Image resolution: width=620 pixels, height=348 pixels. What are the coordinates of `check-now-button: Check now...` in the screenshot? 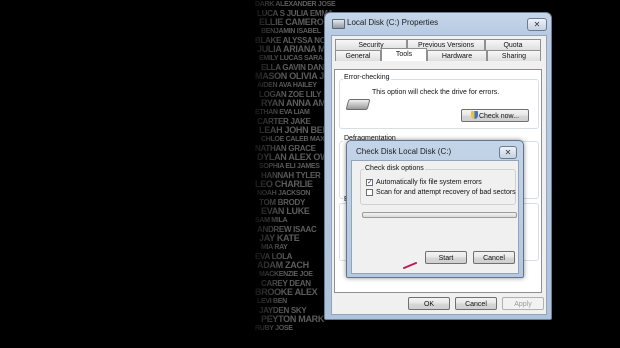 It's located at (495, 115).